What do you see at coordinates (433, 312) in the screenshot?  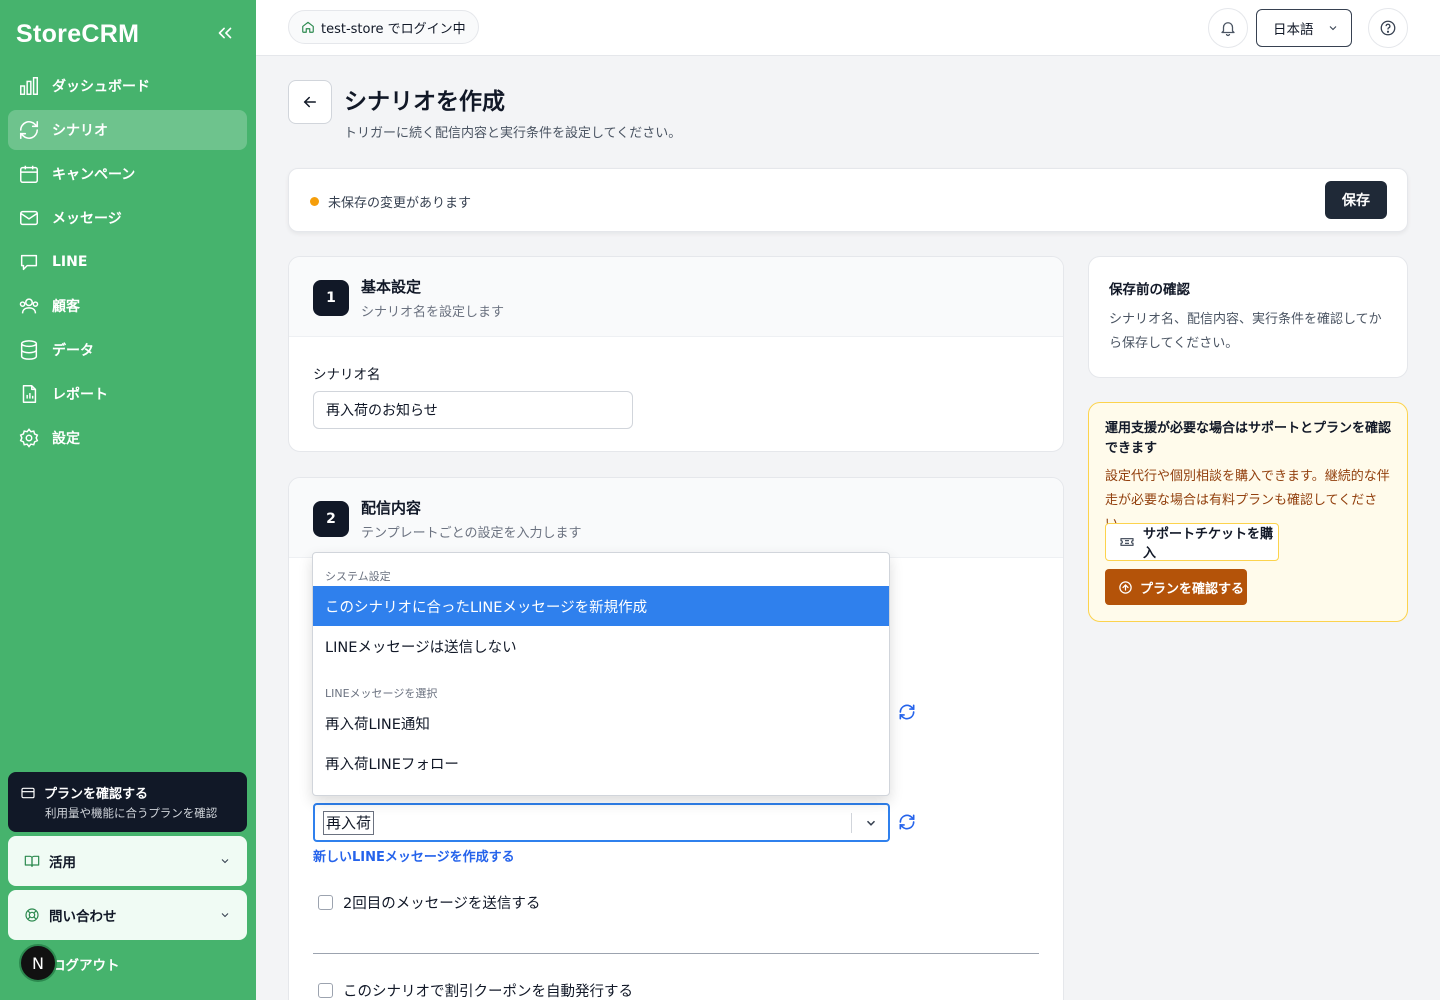 I see `card-subtitle: シナリオ名を設定します` at bounding box center [433, 312].